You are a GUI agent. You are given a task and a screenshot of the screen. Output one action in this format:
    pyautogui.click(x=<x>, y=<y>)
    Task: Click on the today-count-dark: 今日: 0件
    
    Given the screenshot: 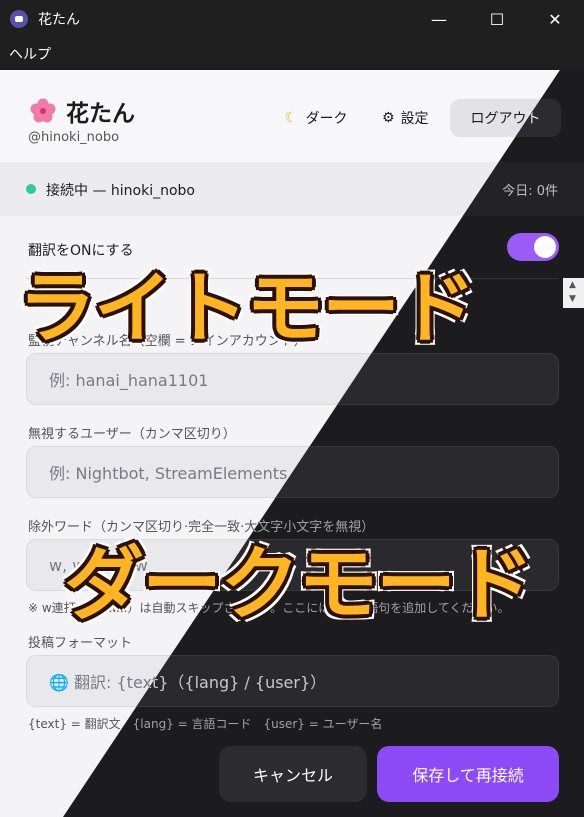 What is the action you would take?
    pyautogui.click(x=530, y=191)
    